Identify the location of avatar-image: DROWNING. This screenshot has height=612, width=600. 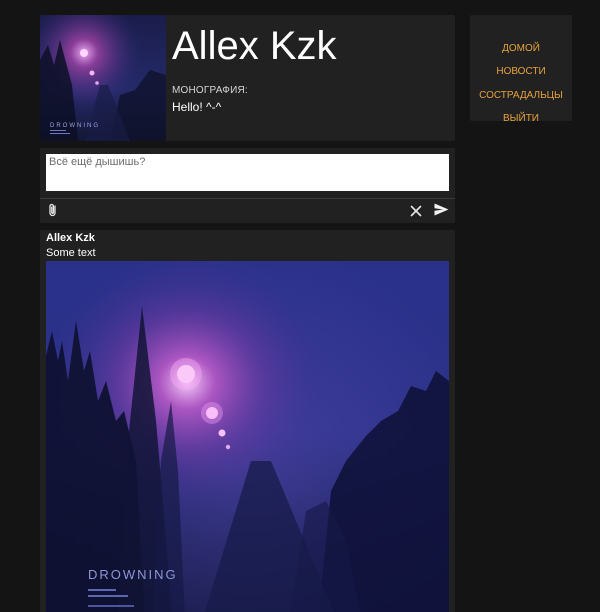
(103, 78).